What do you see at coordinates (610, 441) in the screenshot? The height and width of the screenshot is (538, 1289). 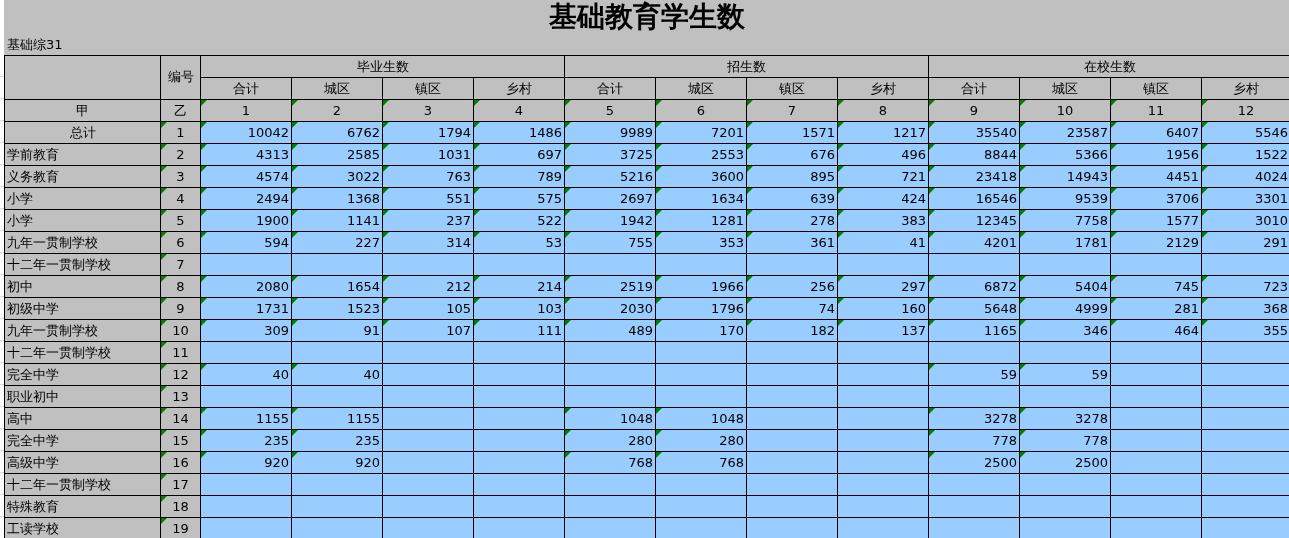 I see `table-cell: 280` at bounding box center [610, 441].